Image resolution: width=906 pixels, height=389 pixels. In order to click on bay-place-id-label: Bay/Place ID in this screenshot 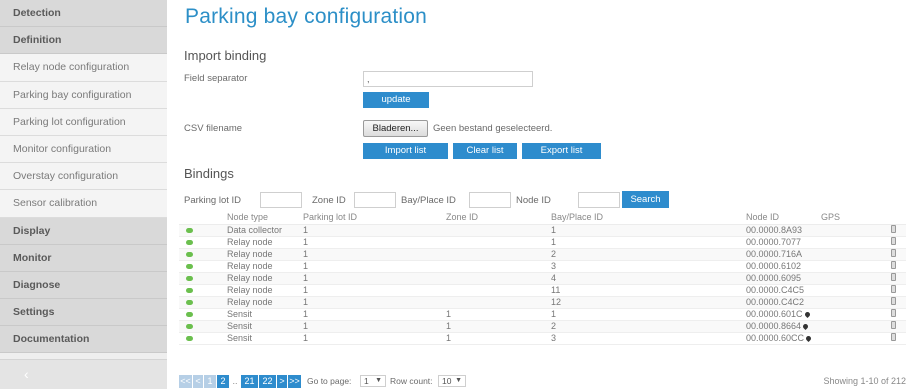, I will do `click(428, 200)`.